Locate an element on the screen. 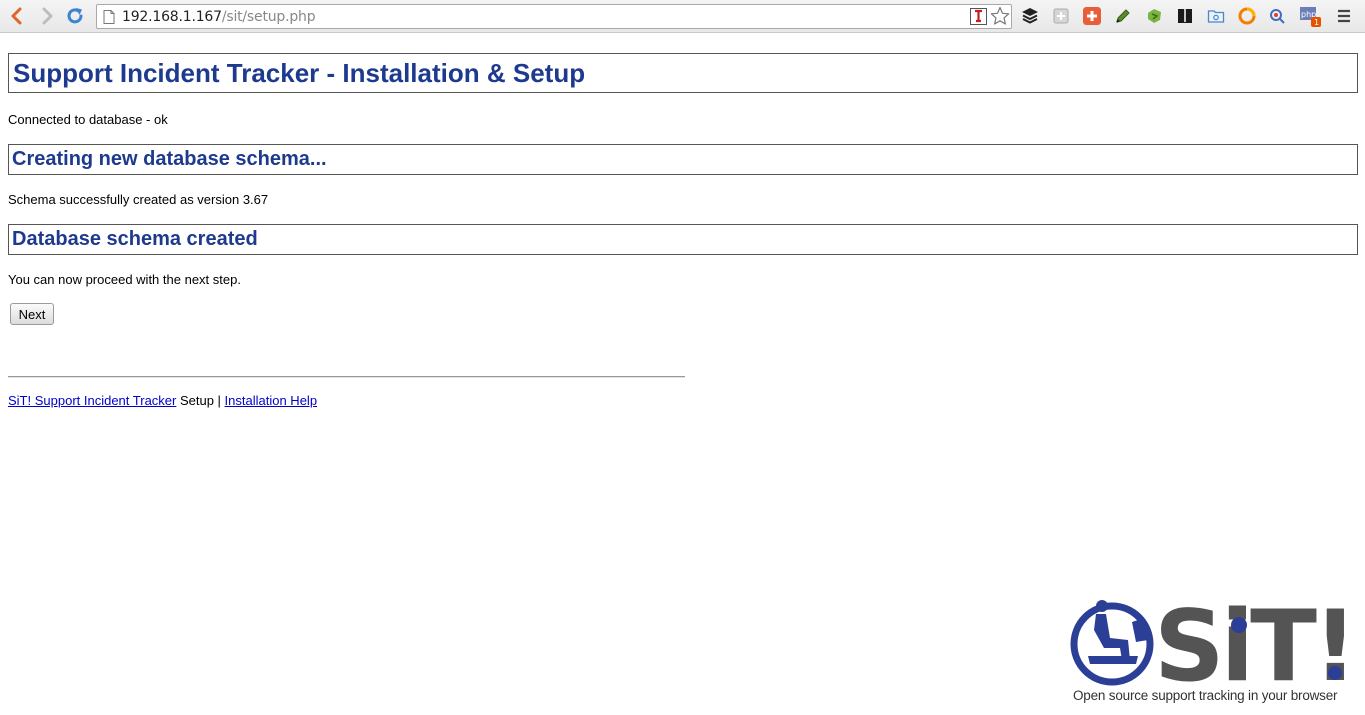 This screenshot has width=1365, height=715. url-host: 192.168.1.167 is located at coordinates (172, 17).